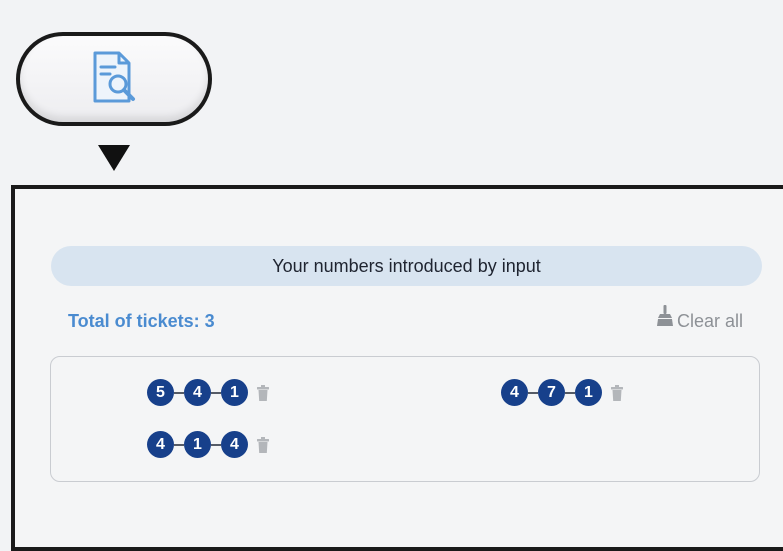 Image resolution: width=783 pixels, height=551 pixels. I want to click on number-ball: 7, so click(551, 392).